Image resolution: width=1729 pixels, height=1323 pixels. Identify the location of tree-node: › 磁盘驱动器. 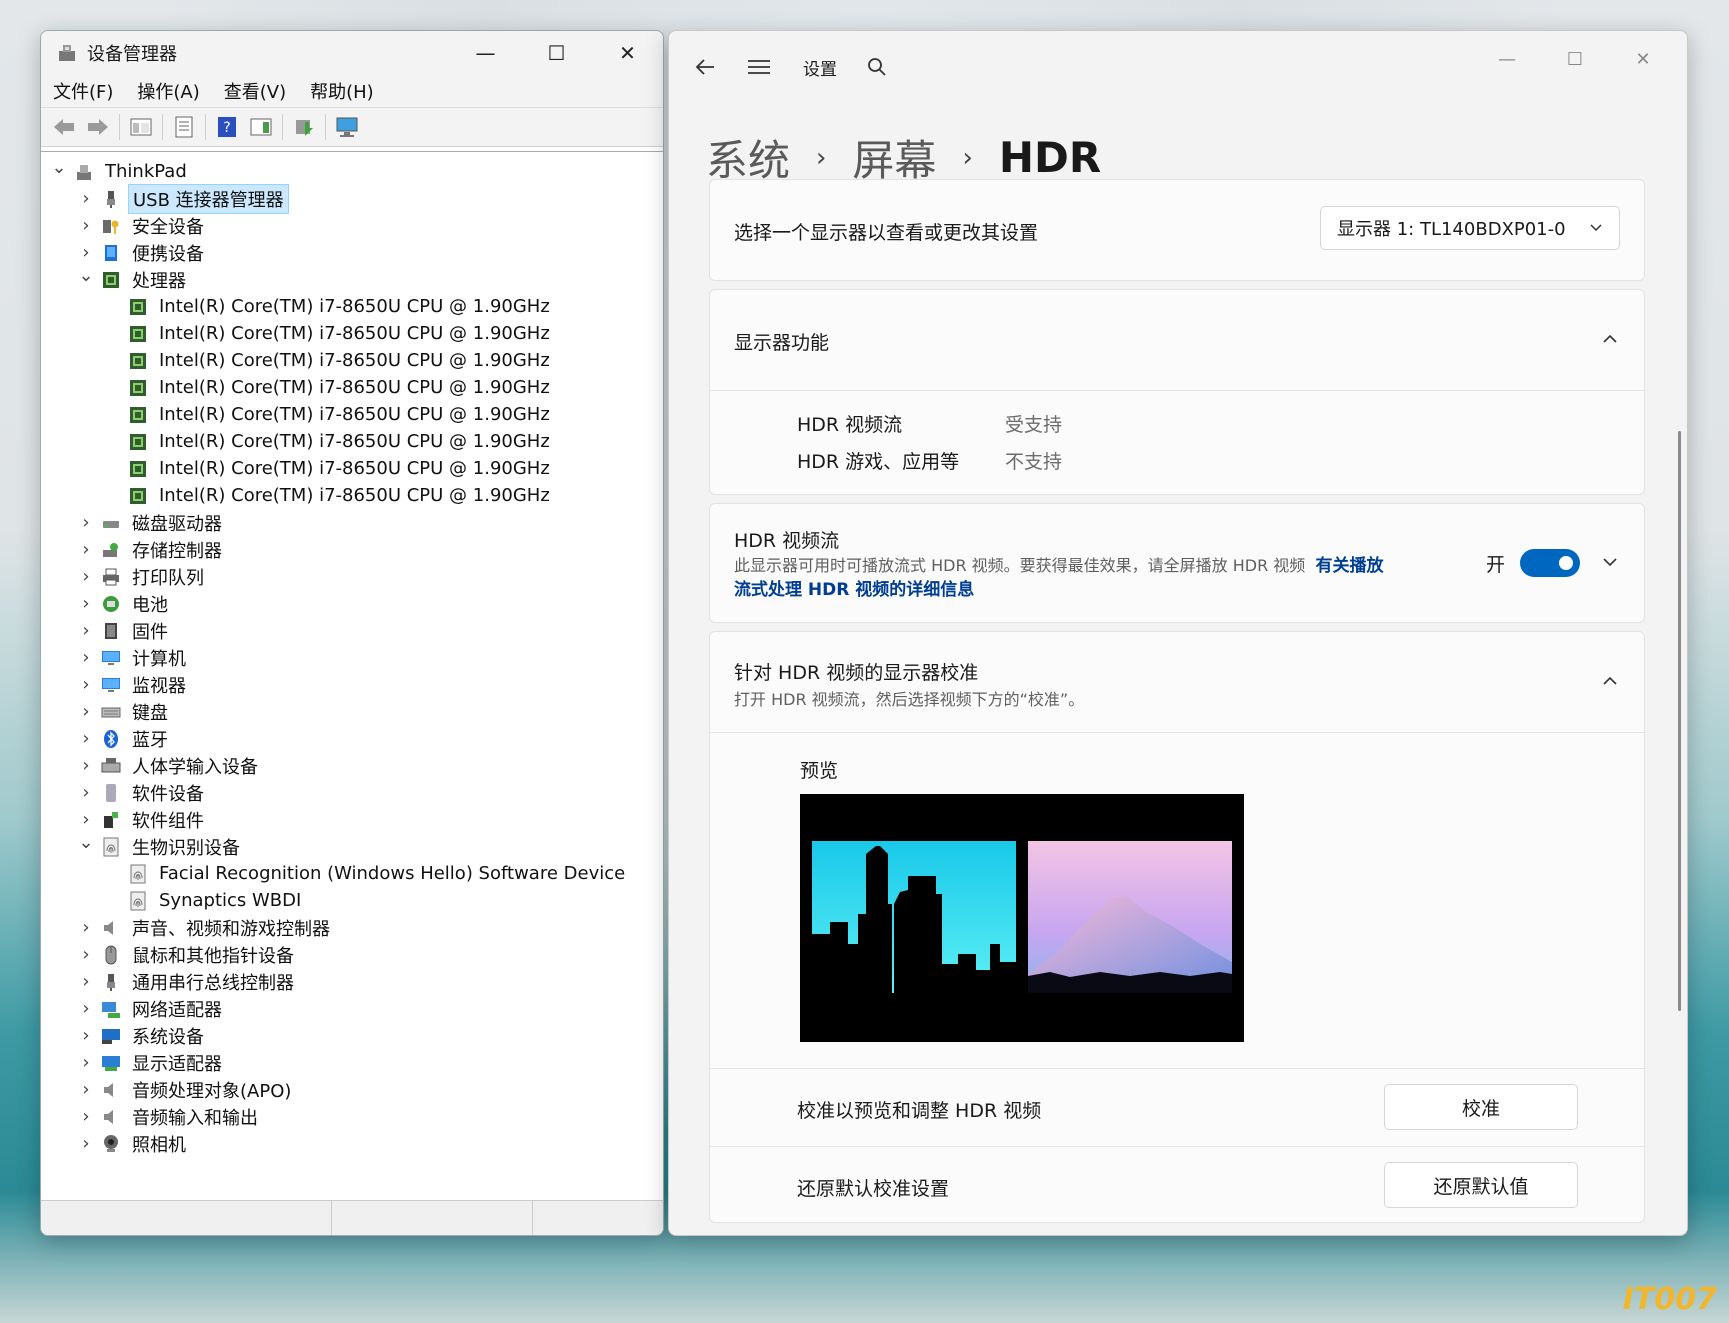
(352, 522).